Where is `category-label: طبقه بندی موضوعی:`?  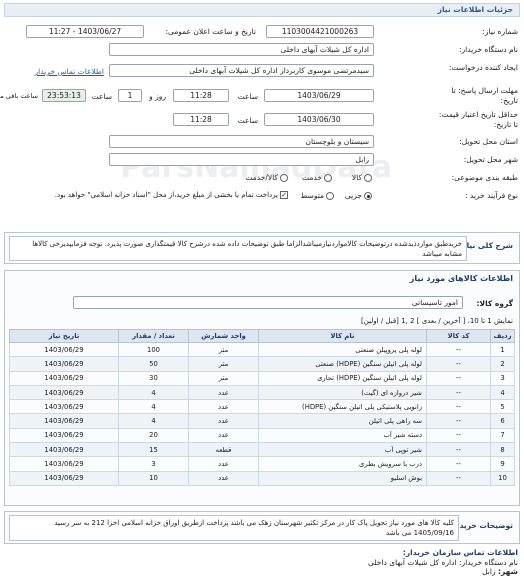 category-label: طبقه بندی موضوعی: is located at coordinates (484, 177).